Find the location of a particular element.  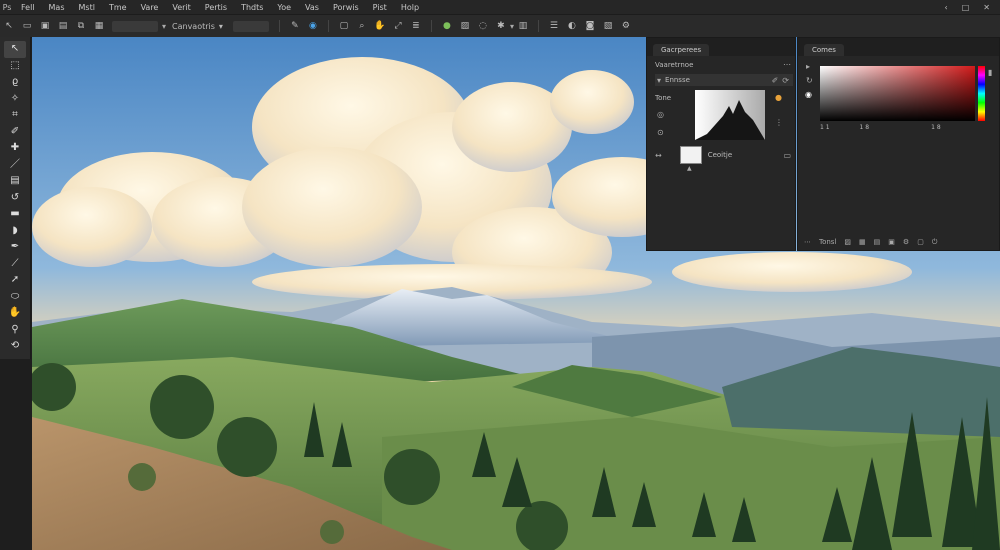

quick-select-tool-icon: ✧ is located at coordinates (15, 99).